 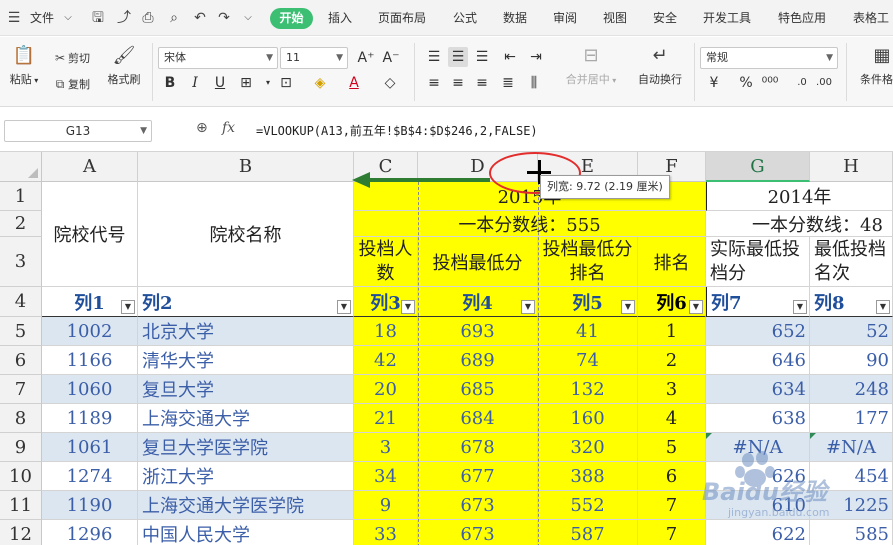 What do you see at coordinates (354, 83) in the screenshot?
I see `font-color-icon: A` at bounding box center [354, 83].